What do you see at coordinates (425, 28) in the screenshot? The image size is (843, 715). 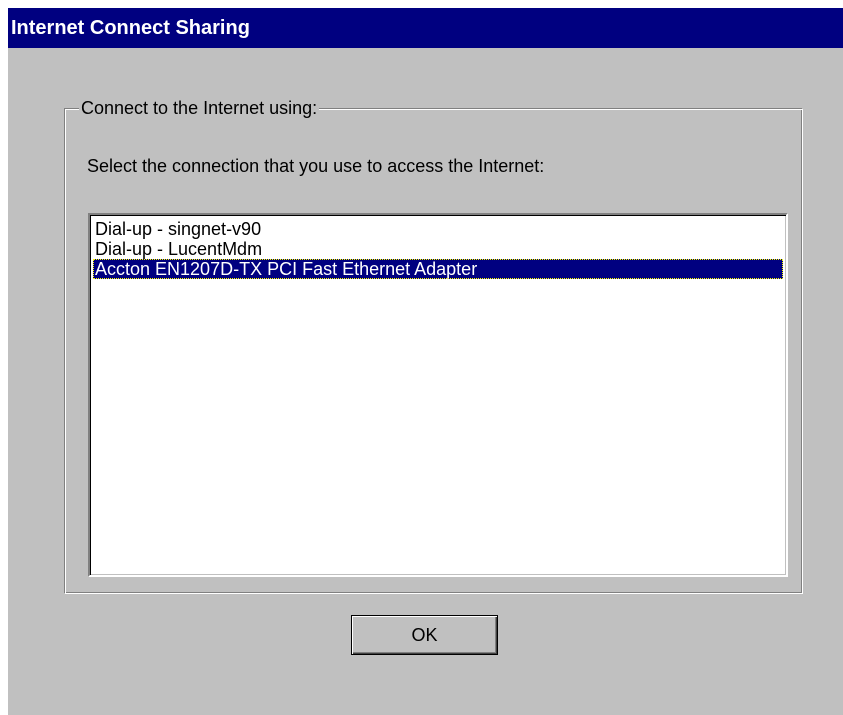 I see `title-bar: Internet Connect Sharing` at bounding box center [425, 28].